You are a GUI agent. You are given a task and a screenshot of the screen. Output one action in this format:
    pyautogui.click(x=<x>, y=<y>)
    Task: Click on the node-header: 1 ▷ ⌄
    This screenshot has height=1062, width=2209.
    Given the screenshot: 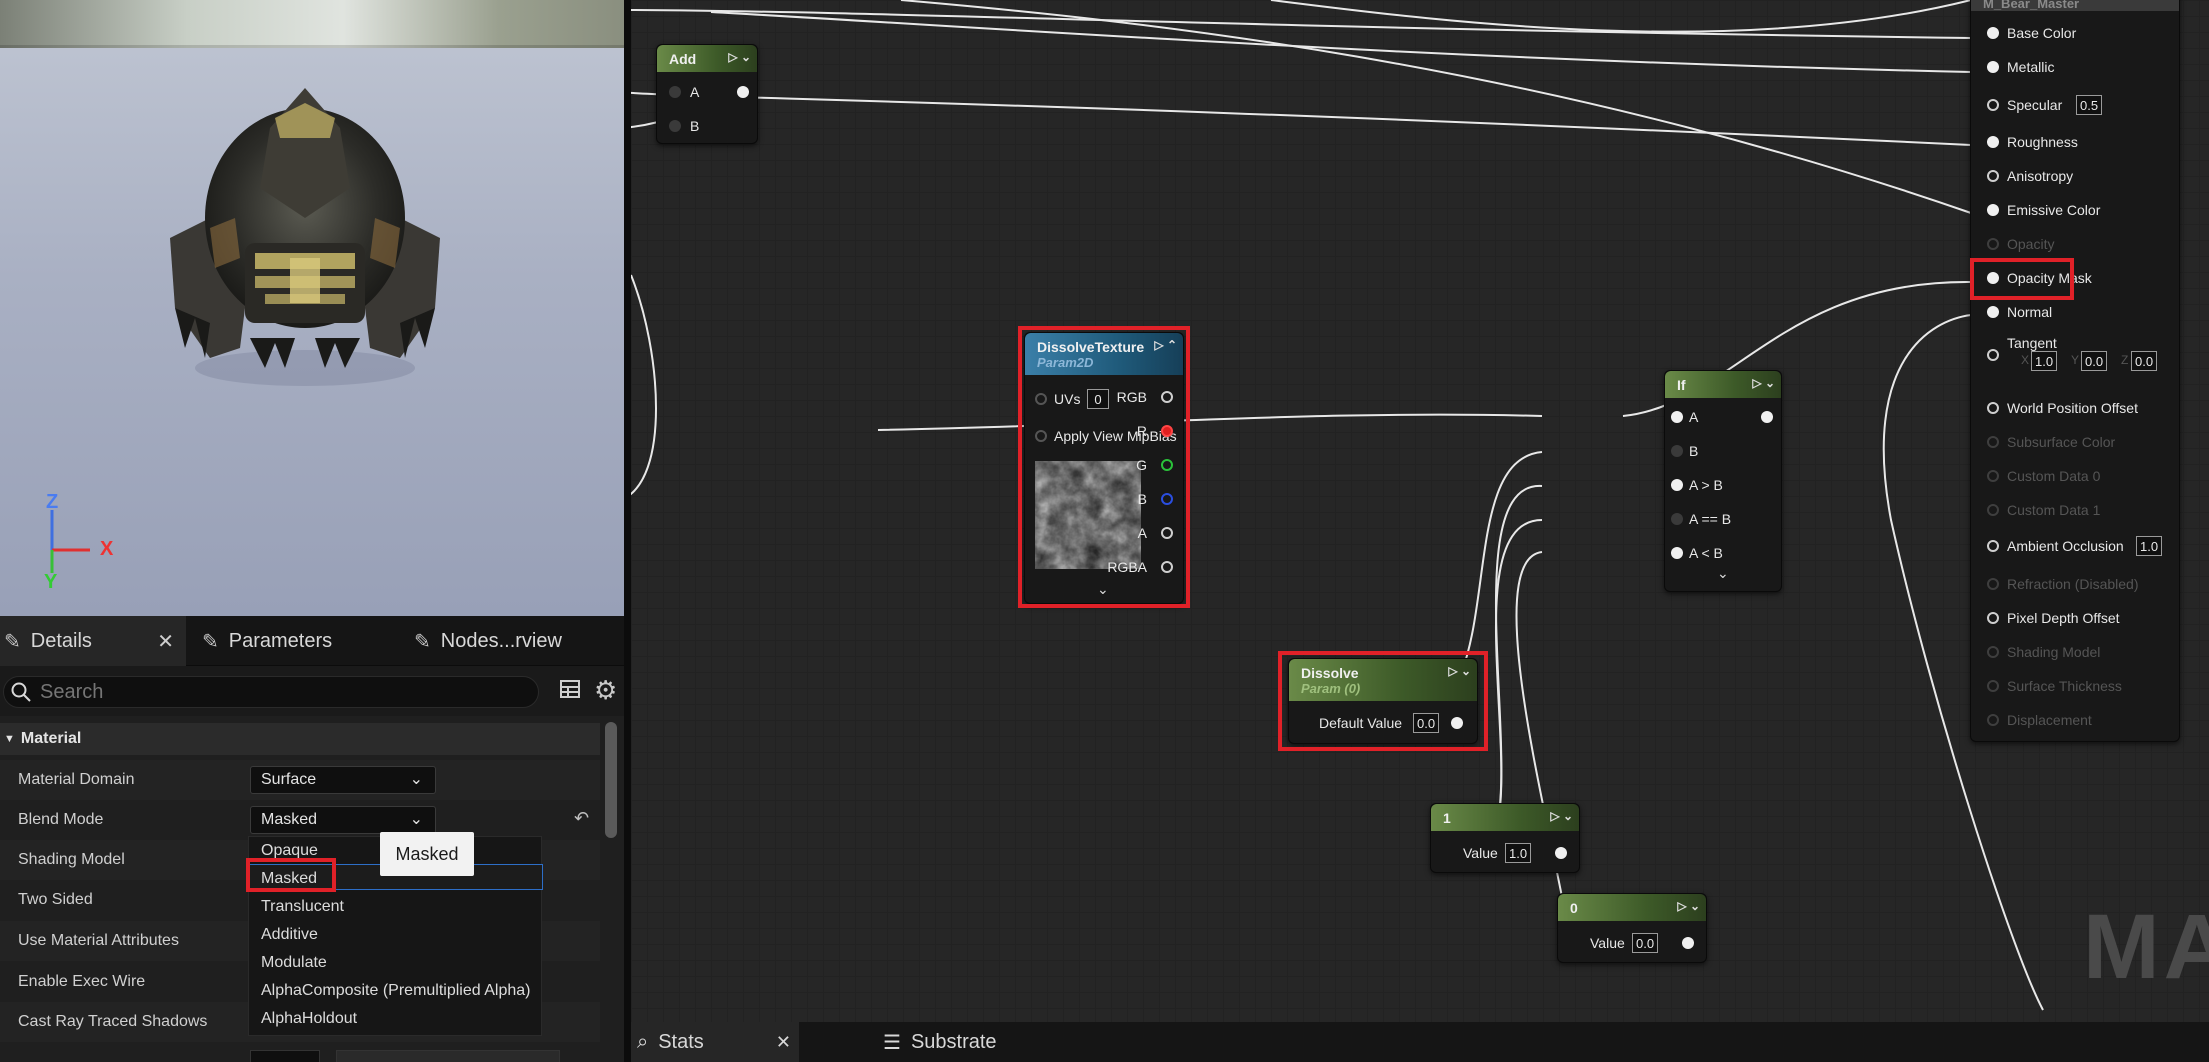 What is the action you would take?
    pyautogui.click(x=1505, y=817)
    